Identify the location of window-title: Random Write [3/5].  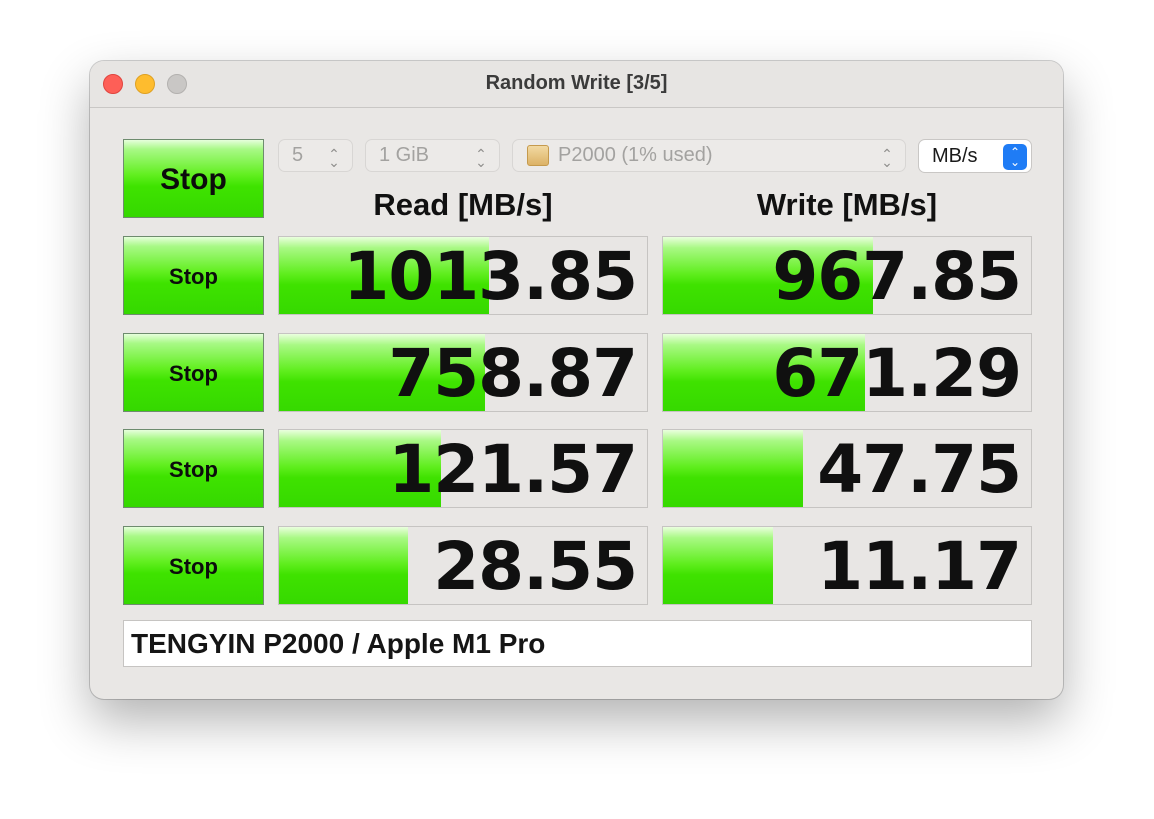
(576, 83).